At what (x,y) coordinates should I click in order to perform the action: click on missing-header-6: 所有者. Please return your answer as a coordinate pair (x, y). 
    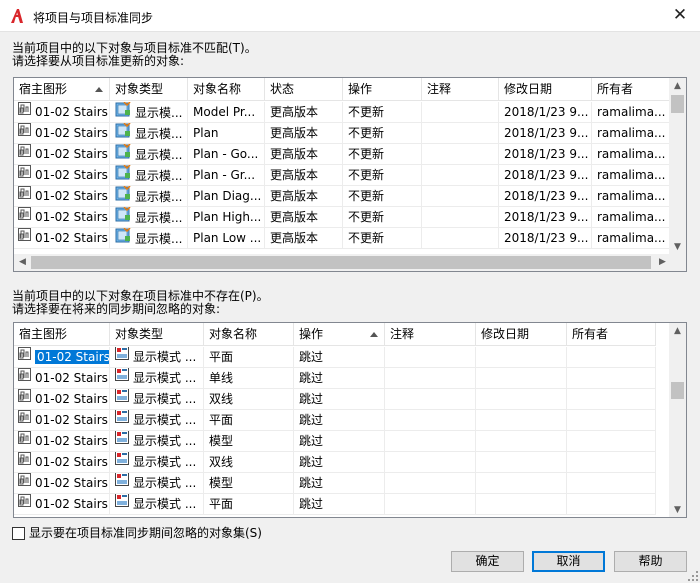
    Looking at the image, I should click on (611, 334).